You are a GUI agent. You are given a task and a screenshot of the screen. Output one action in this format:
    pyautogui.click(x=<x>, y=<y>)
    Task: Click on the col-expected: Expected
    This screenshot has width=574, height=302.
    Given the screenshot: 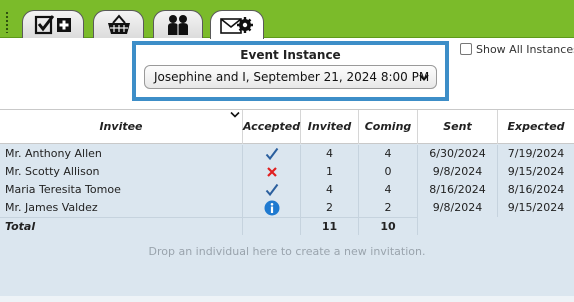 What is the action you would take?
    pyautogui.click(x=536, y=127)
    